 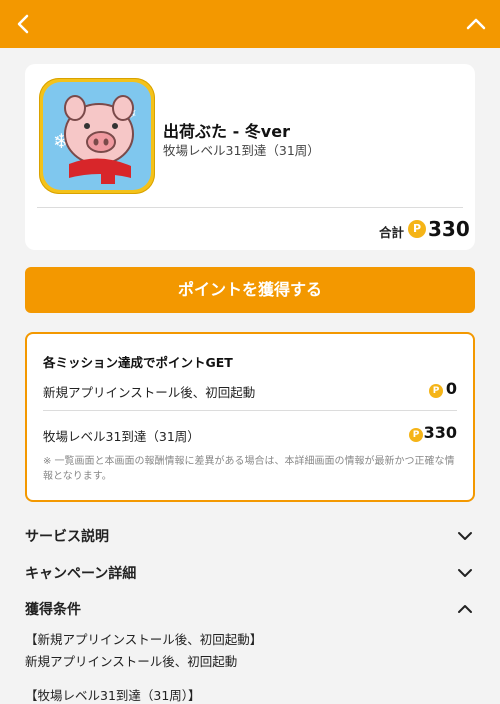 What do you see at coordinates (250, 290) in the screenshot?
I see `get-points-button: ポイントを獲得する` at bounding box center [250, 290].